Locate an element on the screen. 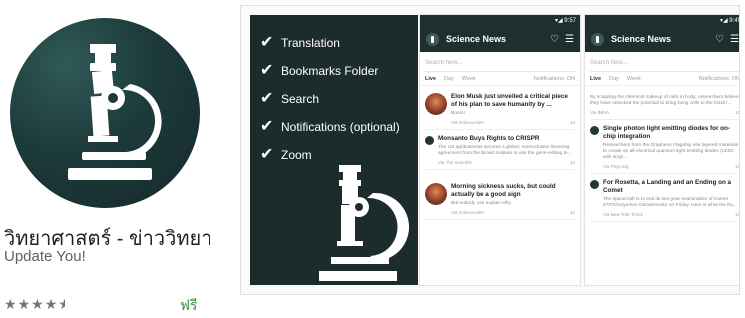  status-bar: ▾◢ 9:49 is located at coordinates (662, 20).